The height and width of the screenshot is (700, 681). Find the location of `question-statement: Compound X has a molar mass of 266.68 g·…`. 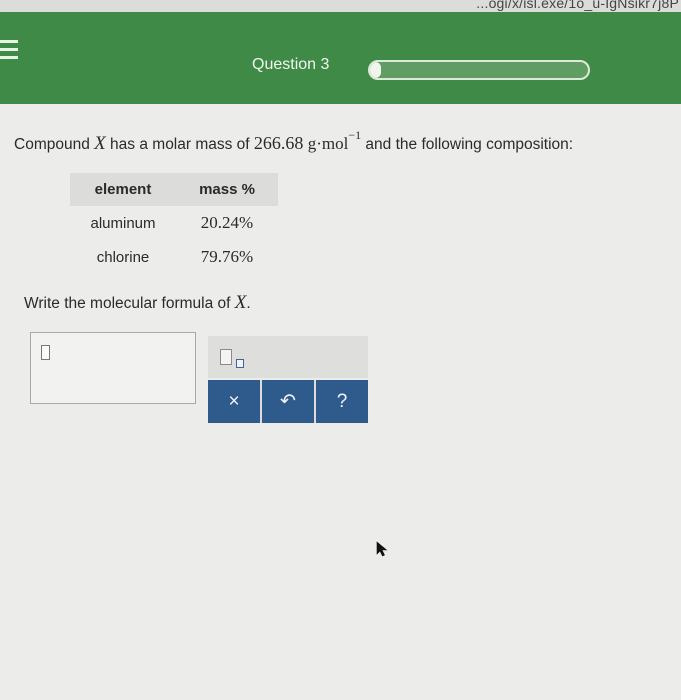

question-statement: Compound X has a molar mass of 266.68 g·… is located at coordinates (294, 141).